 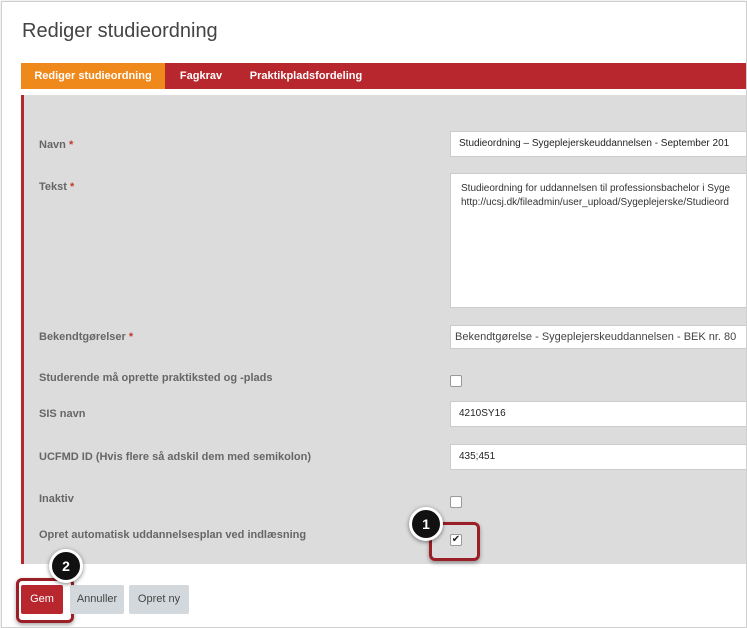 I want to click on tekst-label: Tekst *, so click(x=56, y=187).